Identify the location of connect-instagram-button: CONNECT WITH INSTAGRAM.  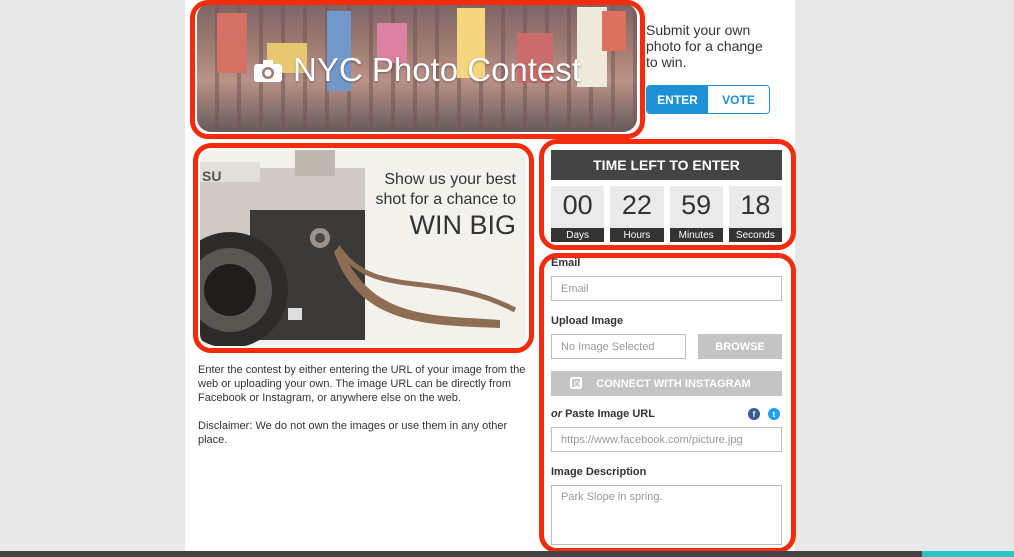
(666, 383).